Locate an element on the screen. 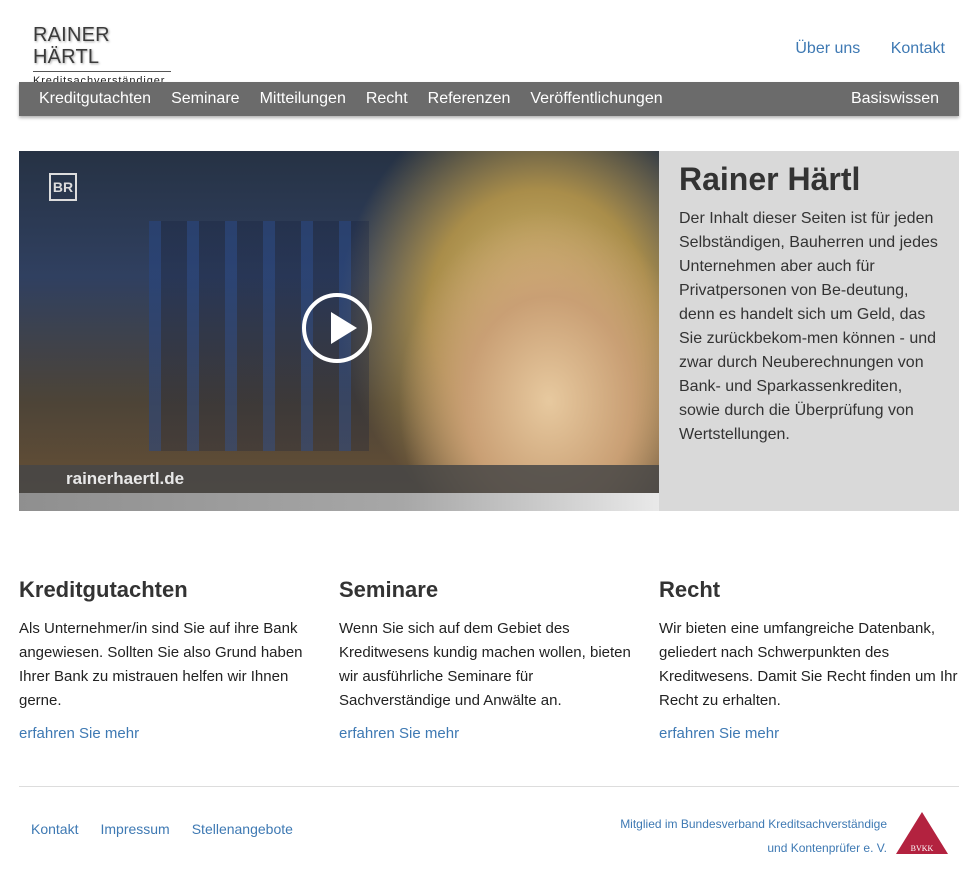 This screenshot has height=879, width=979. broadcaster-logo: BR is located at coordinates (63, 187).